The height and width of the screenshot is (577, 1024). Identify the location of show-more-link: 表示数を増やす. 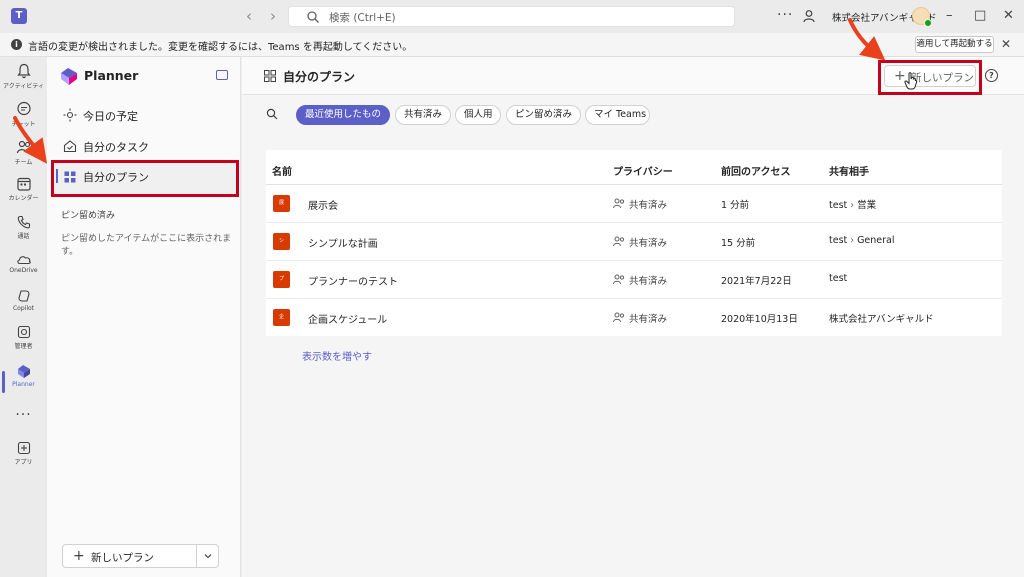
(337, 355).